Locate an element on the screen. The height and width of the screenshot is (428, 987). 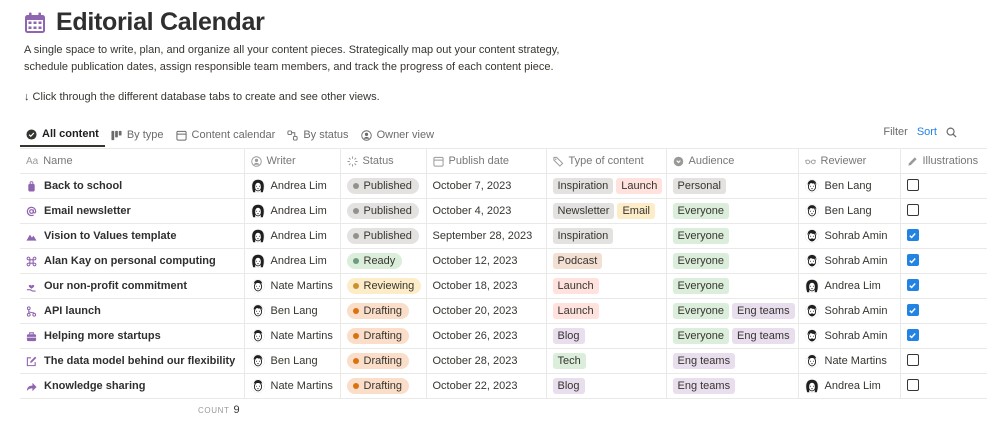
publish-date-cell: October 12, 2023 is located at coordinates (486, 261).